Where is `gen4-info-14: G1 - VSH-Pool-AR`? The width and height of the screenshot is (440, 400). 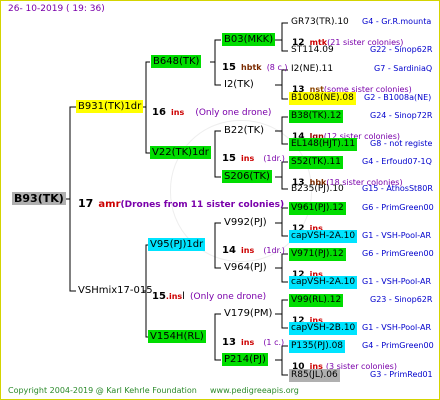 gen4-info-14: G1 - VSH-Pool-AR is located at coordinates (397, 327).